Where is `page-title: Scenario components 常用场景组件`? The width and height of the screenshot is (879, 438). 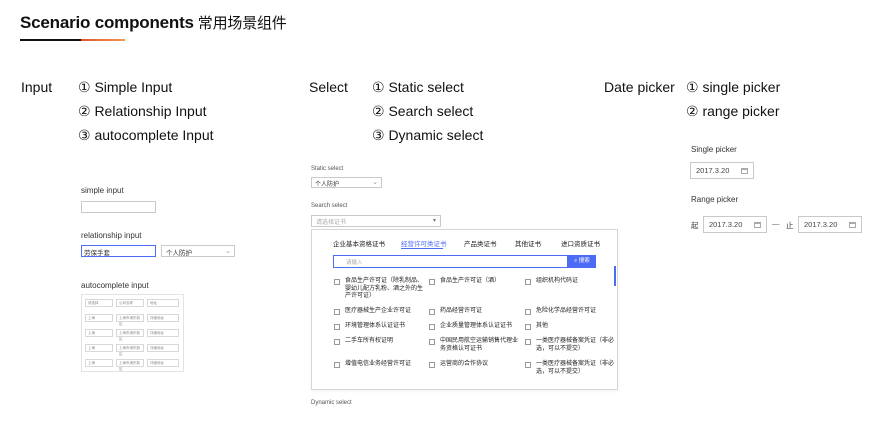
page-title: Scenario components 常用场景组件 is located at coordinates (153, 22).